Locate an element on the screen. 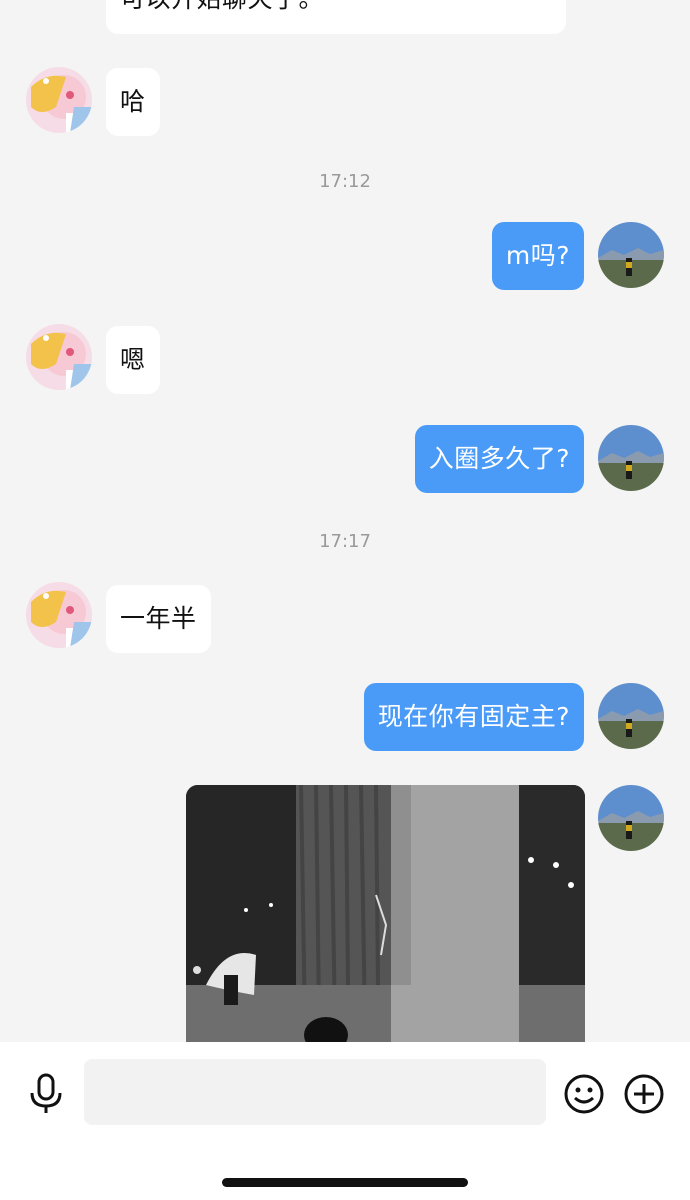  incoming-message-bubble: 可以开始聊天了。 is located at coordinates (336, 17).